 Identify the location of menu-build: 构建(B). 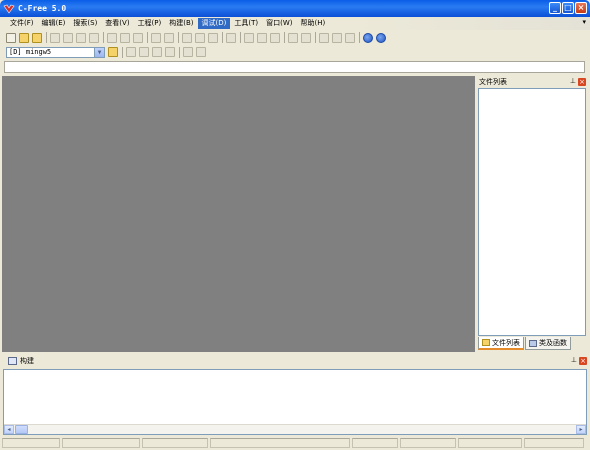
(181, 23).